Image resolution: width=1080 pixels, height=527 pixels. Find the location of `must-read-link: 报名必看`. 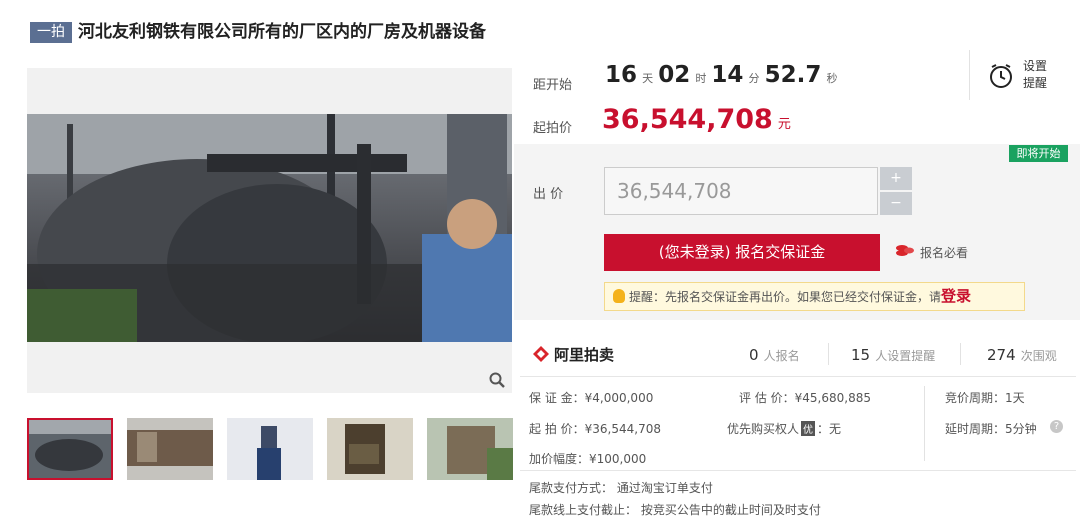

must-read-link: 报名必看 is located at coordinates (944, 252).